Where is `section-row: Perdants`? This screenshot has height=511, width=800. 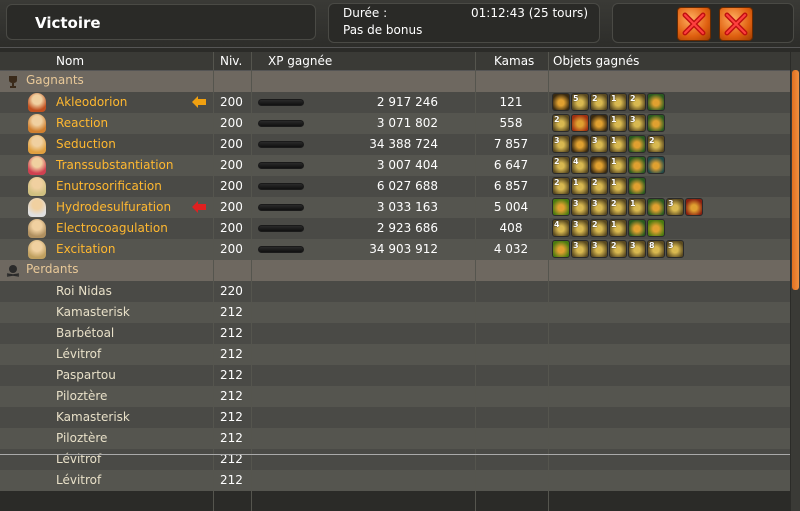
section-row: Perdants is located at coordinates (395, 270).